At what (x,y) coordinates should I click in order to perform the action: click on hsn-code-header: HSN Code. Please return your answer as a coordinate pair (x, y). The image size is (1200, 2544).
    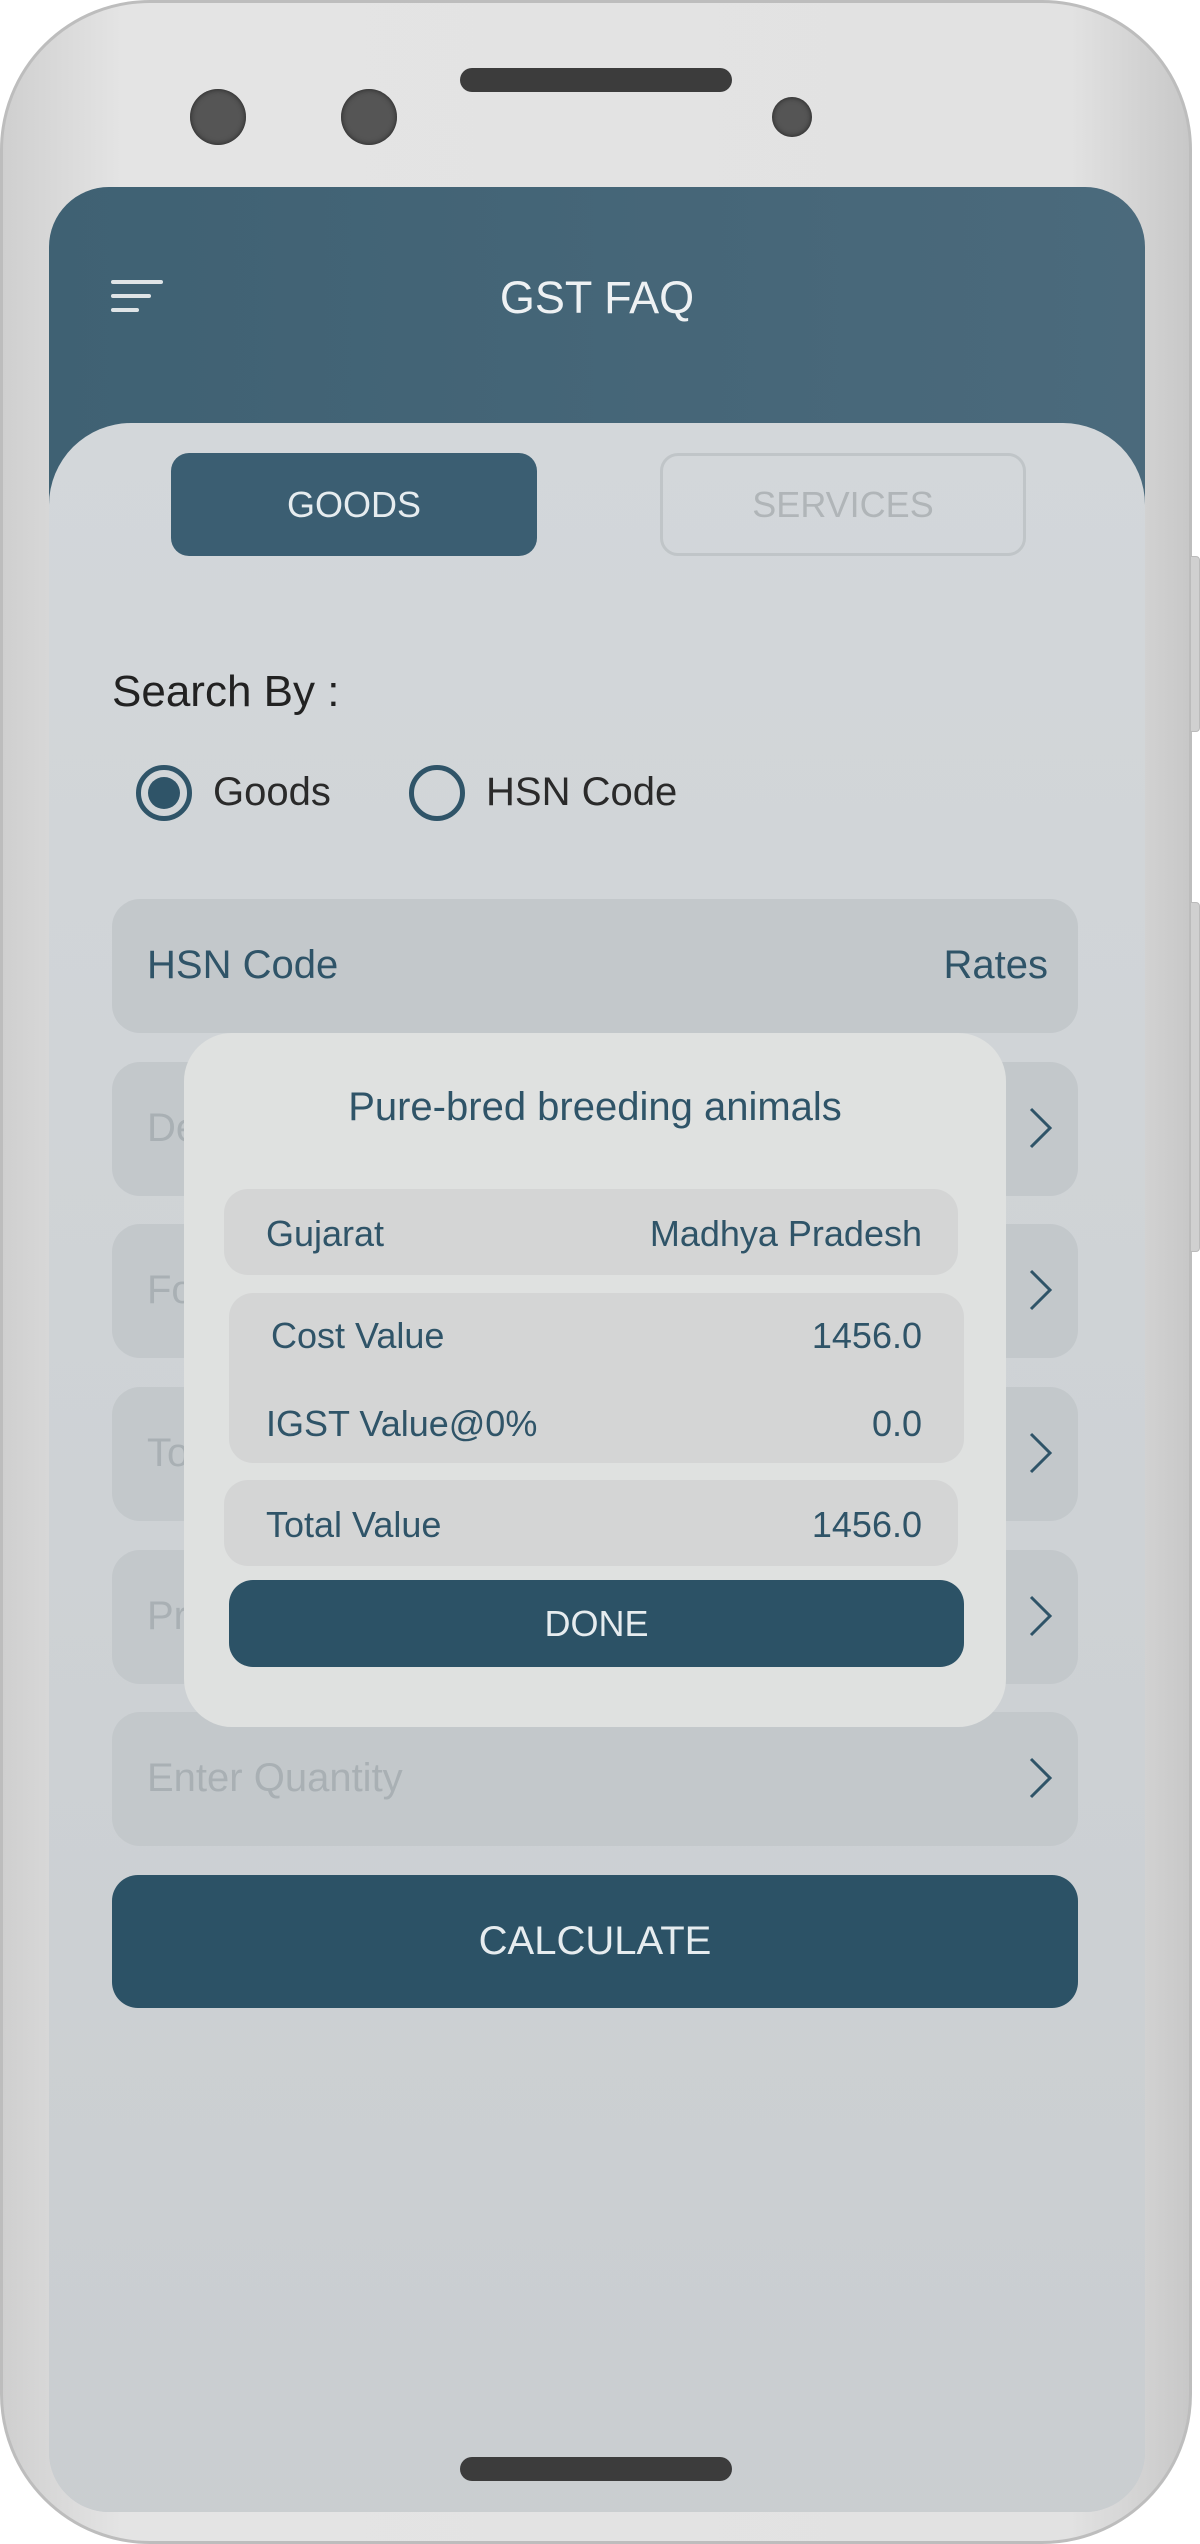
    Looking at the image, I should click on (243, 965).